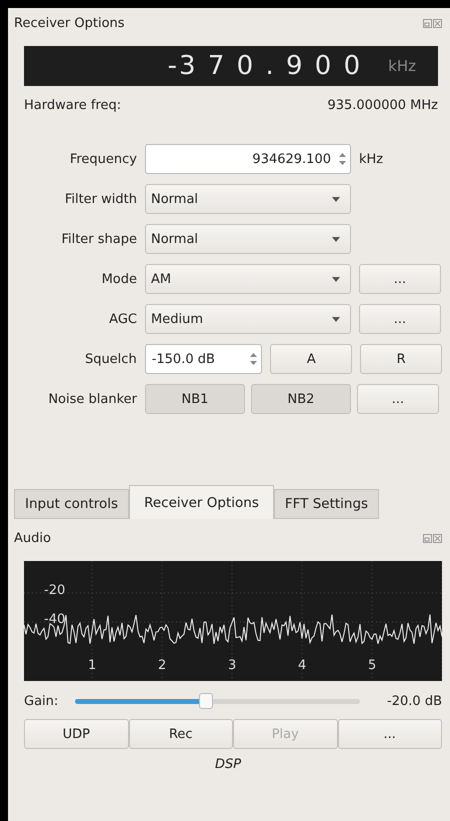 The width and height of the screenshot is (450, 821). I want to click on axis-label: 3, so click(232, 665).